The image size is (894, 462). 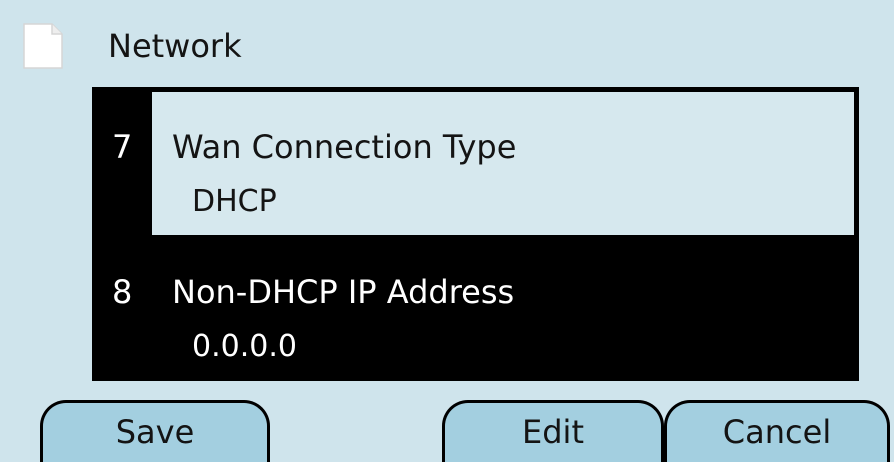 I want to click on page-title: Network, so click(x=175, y=46).